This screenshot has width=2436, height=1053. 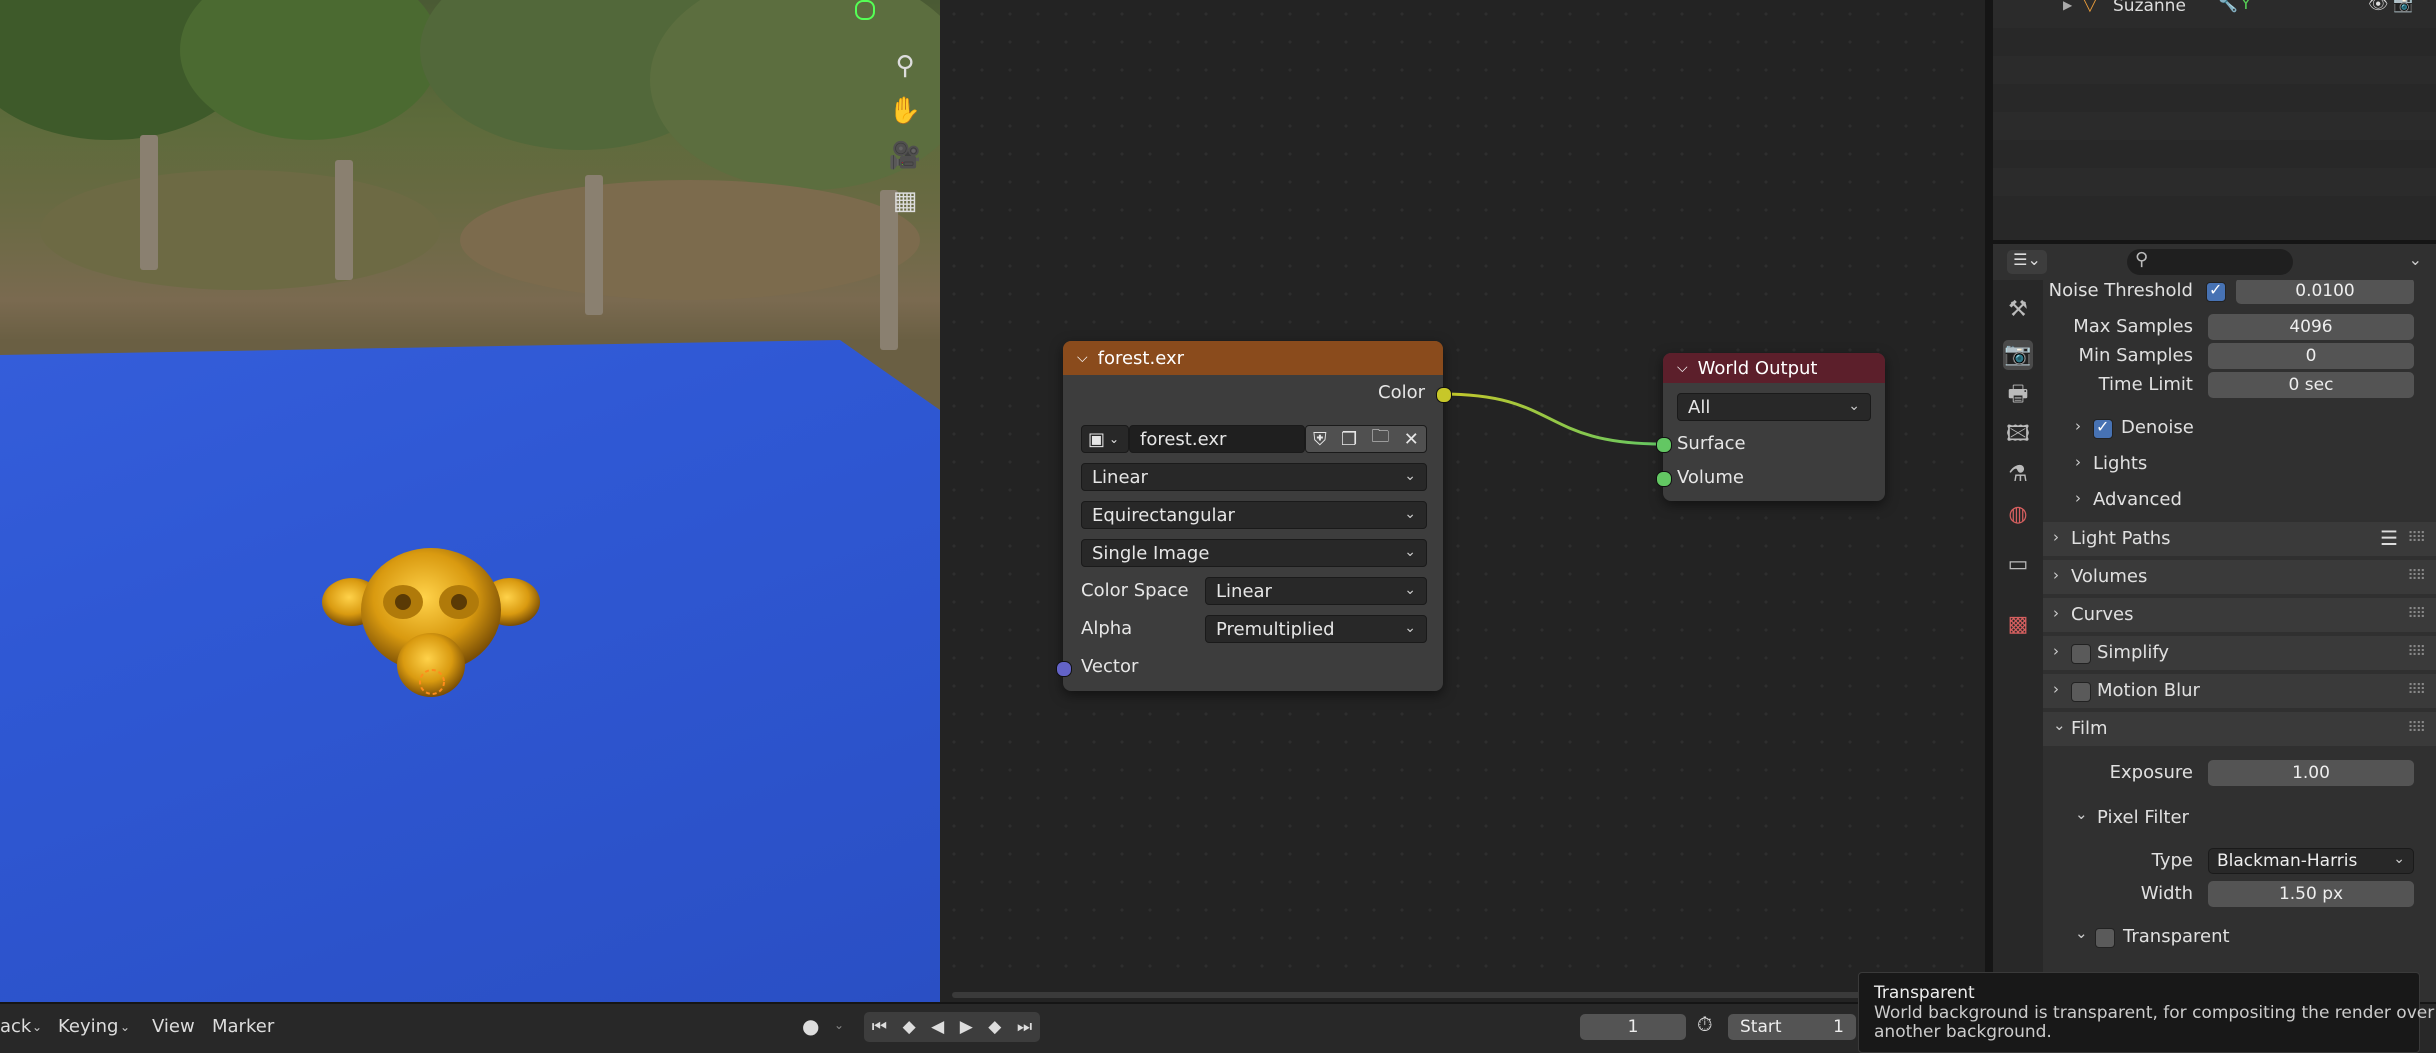 What do you see at coordinates (2214, 14) in the screenshot?
I see `outliner-row: ▶ ▽ Suzanne 🔧 Y 👁 📷` at bounding box center [2214, 14].